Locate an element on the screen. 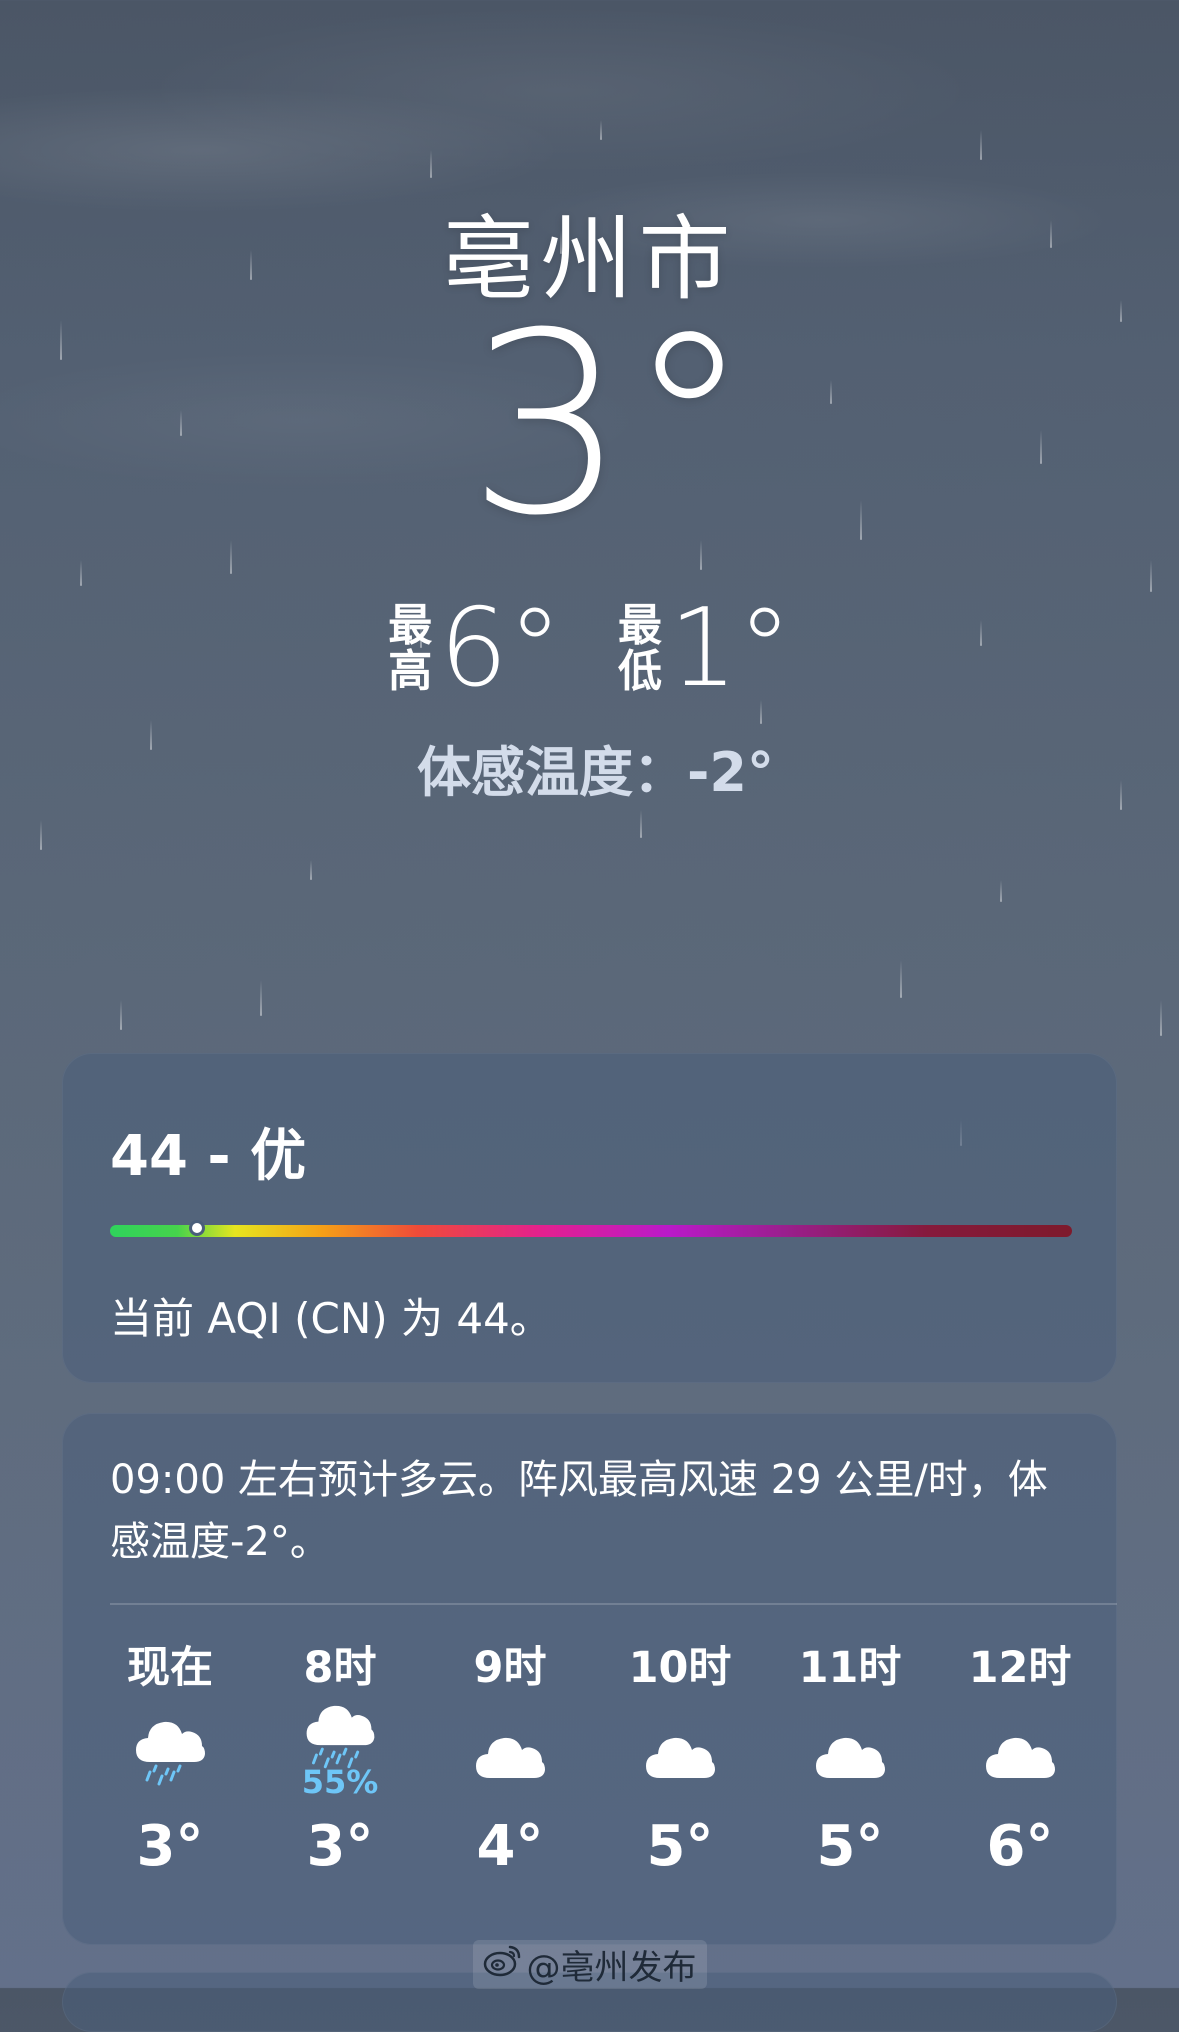  high-low-row: 最高 6° 最低 1° is located at coordinates (589, 649).